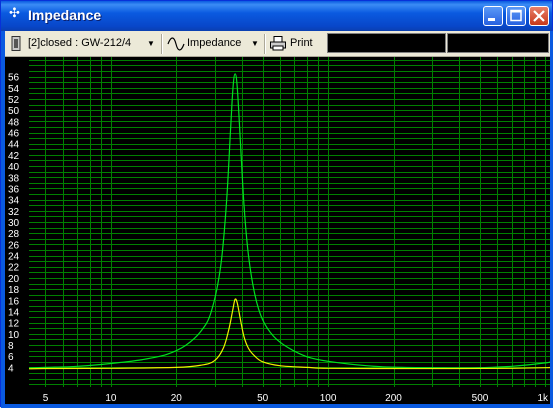  Describe the element at coordinates (14, 324) in the screenshot. I see `y-tick-label: 12` at that location.